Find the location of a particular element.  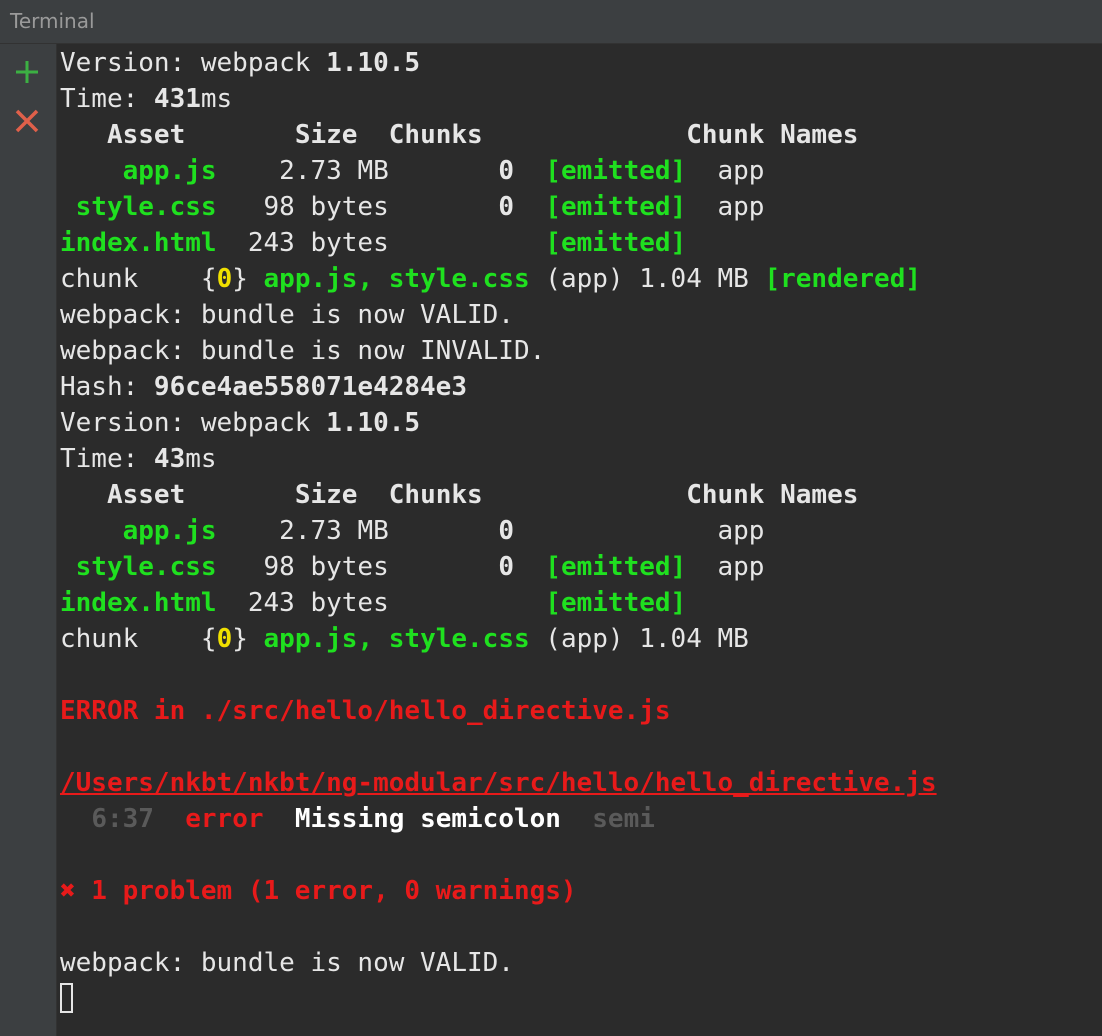

close-icon is located at coordinates (27, 121).